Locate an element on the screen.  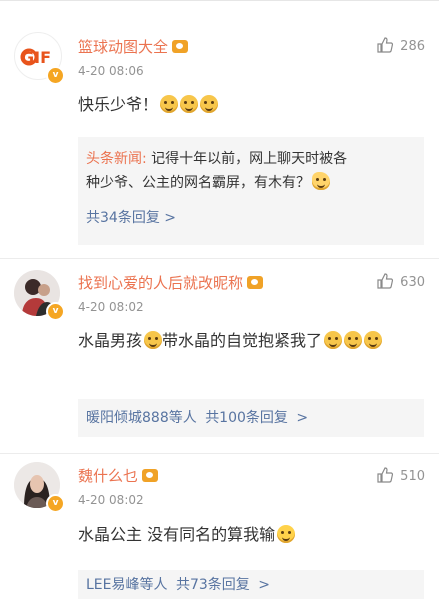
comment-text: 水晶男孩 带水晶的自觉抱紧我了 is located at coordinates (253, 341).